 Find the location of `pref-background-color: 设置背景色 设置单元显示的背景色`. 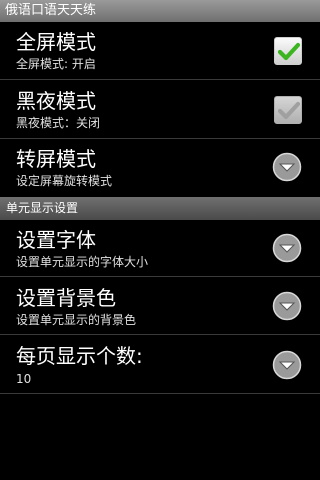

pref-background-color: 设置背景色 设置单元显示的背景色 is located at coordinates (160, 306).